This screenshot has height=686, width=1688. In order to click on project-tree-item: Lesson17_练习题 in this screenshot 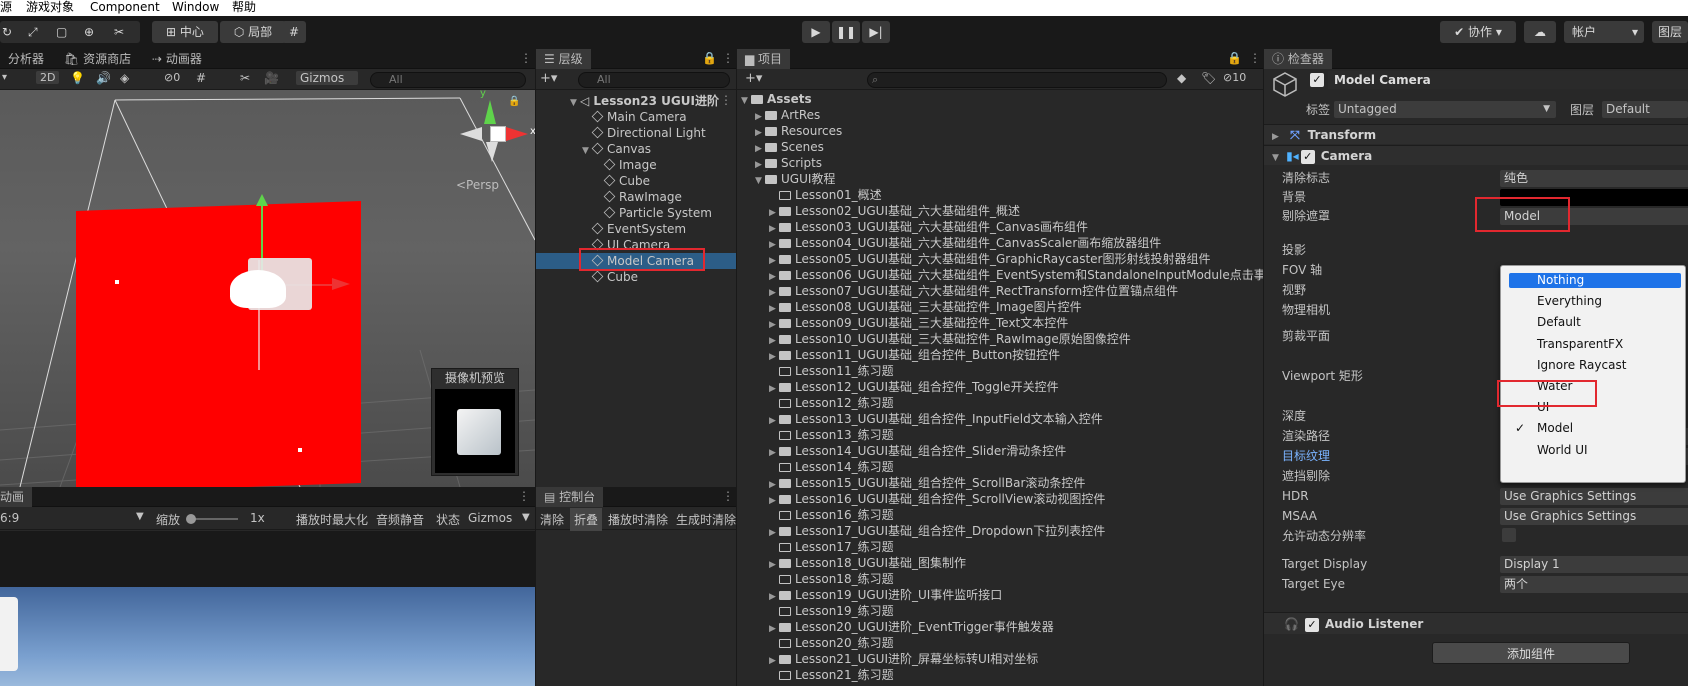, I will do `click(831, 547)`.